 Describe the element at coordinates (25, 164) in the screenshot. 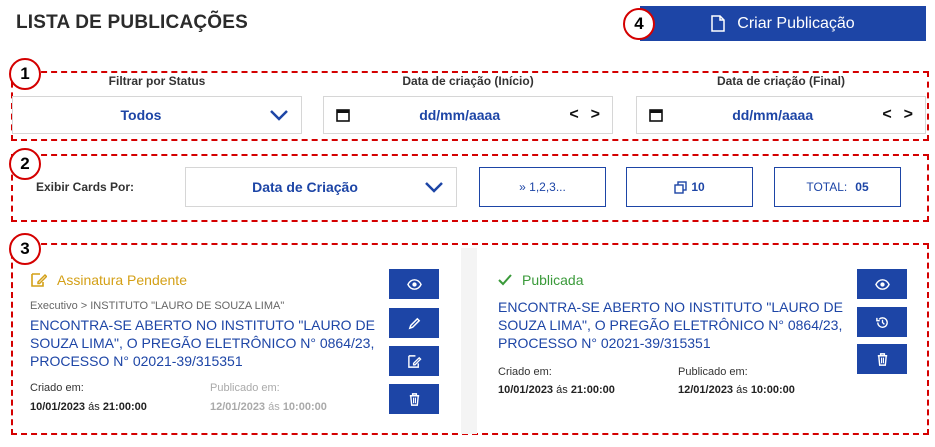

I see `callout-2: 2` at that location.